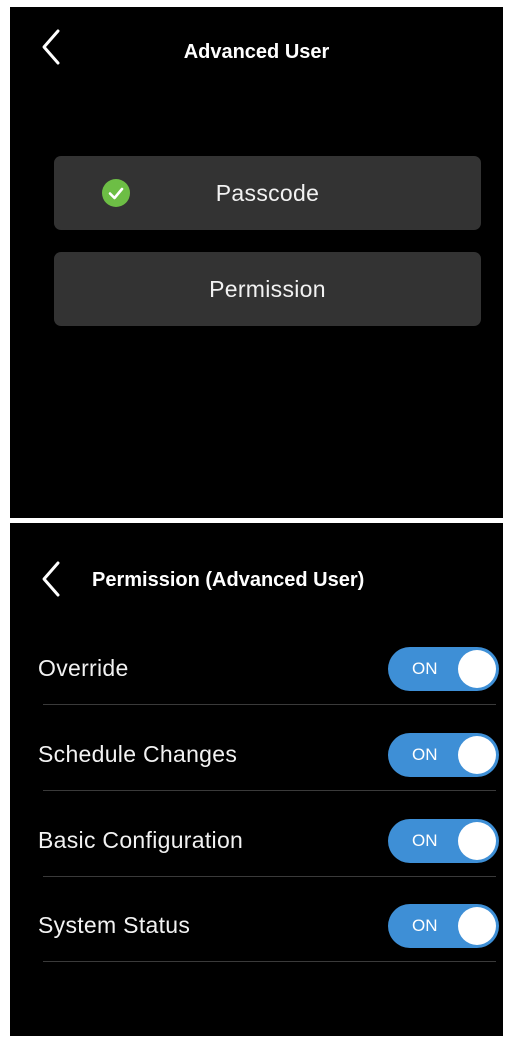  I want to click on permission-label: Permission, so click(267, 289).